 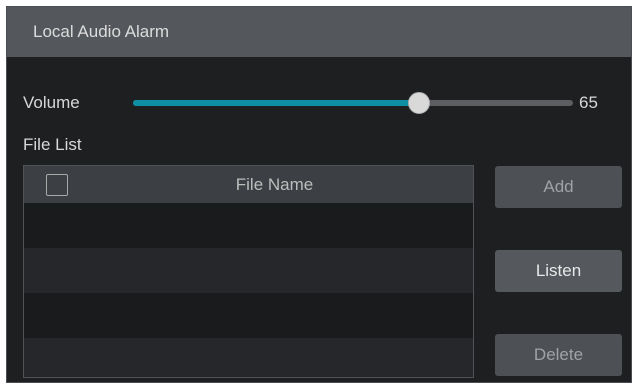 I want to click on add-button: Add, so click(x=558, y=187).